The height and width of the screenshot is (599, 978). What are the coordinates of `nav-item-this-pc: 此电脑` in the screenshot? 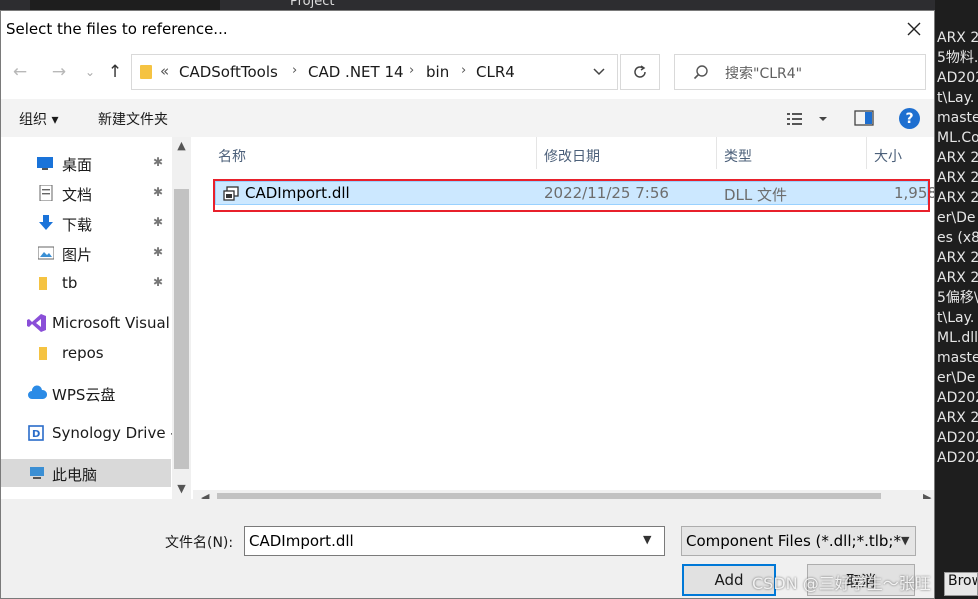 It's located at (86, 473).